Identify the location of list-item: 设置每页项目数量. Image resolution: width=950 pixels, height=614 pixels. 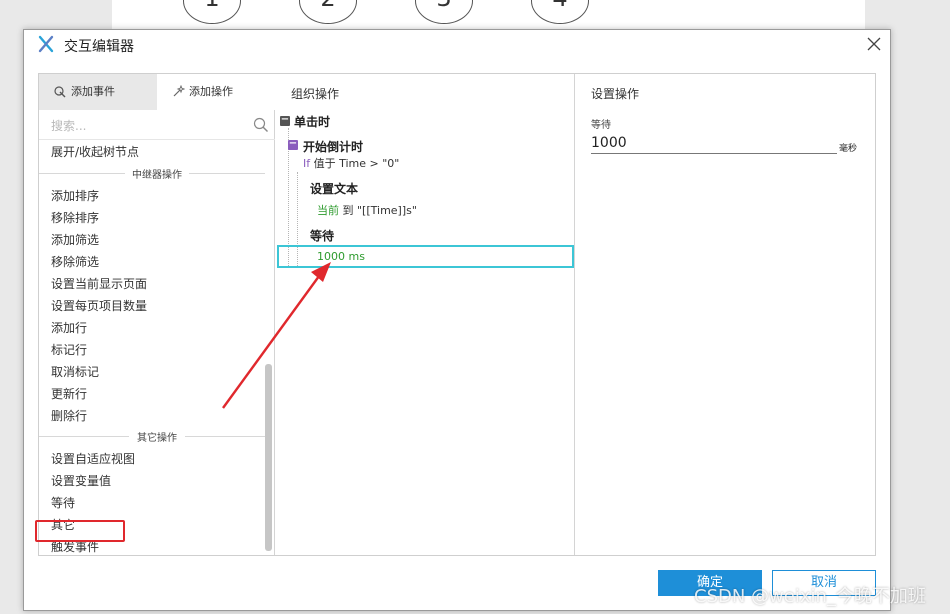
(99, 305).